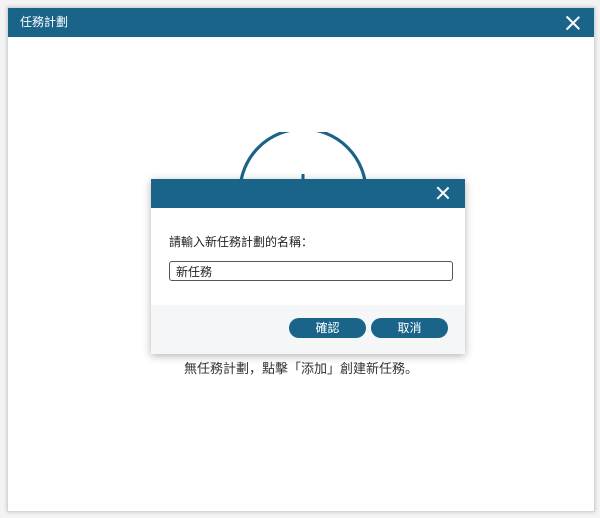 The width and height of the screenshot is (600, 518). I want to click on confirm-button: 確認, so click(327, 328).